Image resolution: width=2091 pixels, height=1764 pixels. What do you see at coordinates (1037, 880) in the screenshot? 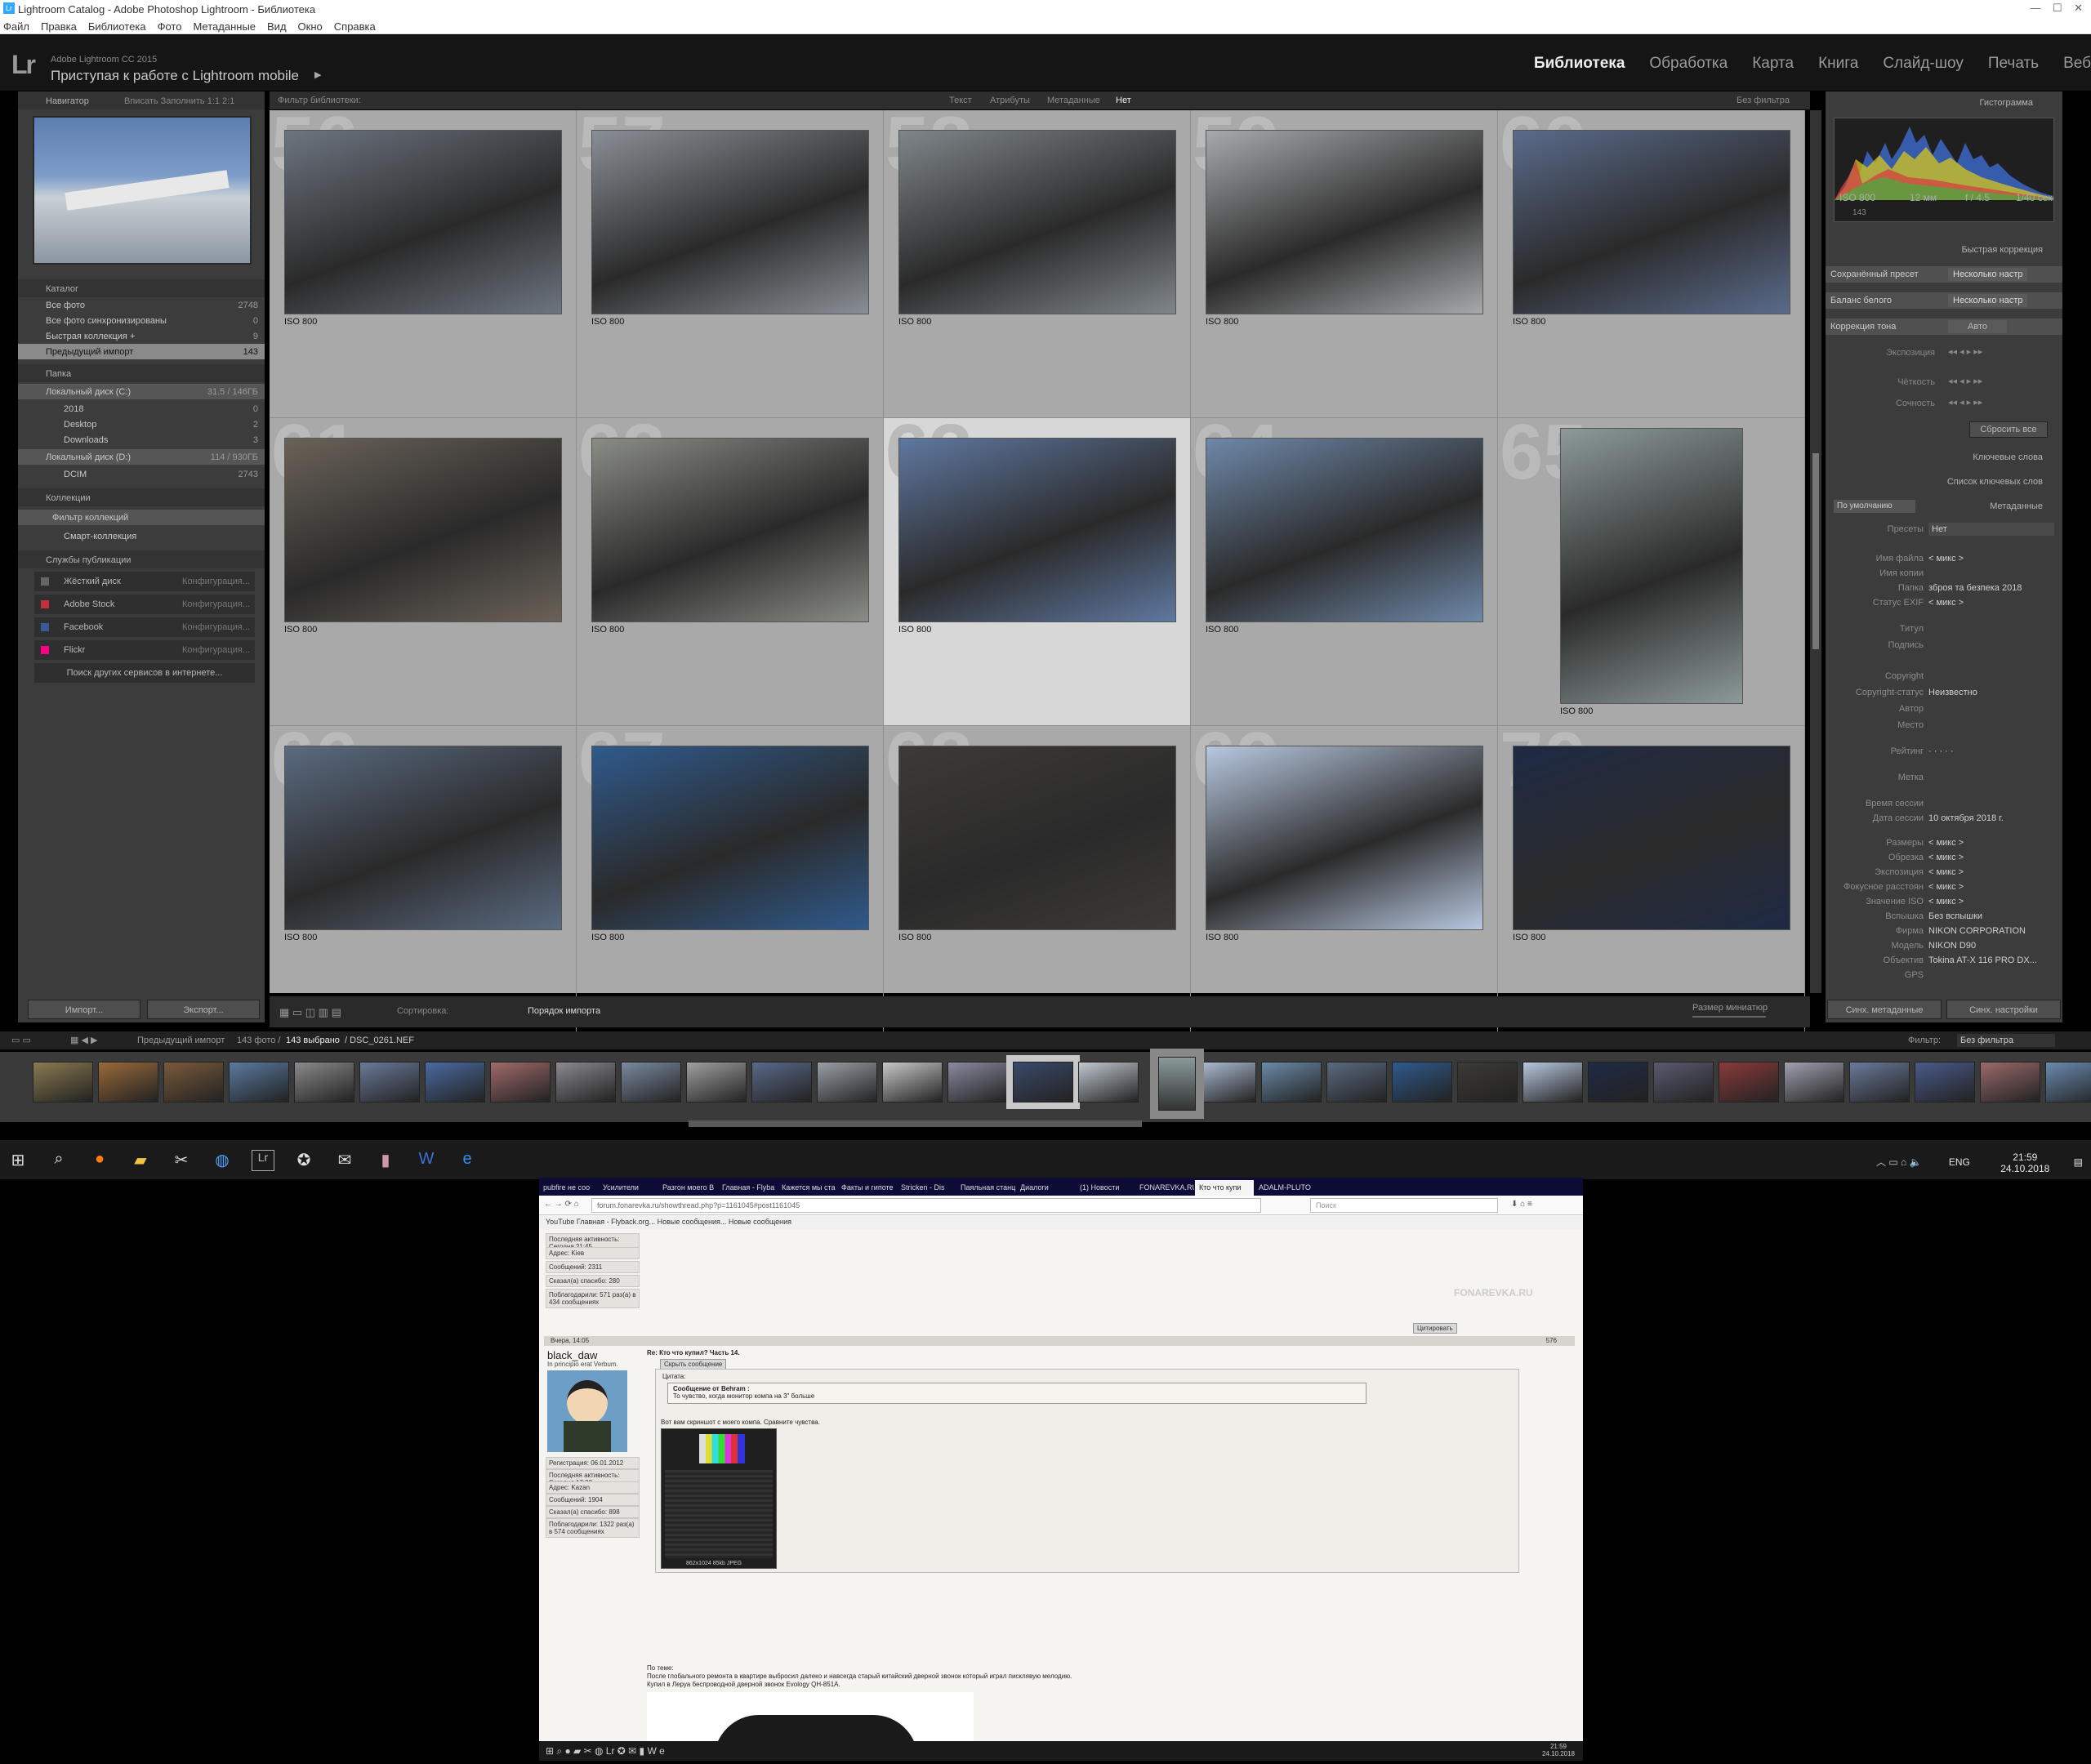
I see `grid-cell: 68ISO 800` at bounding box center [1037, 880].